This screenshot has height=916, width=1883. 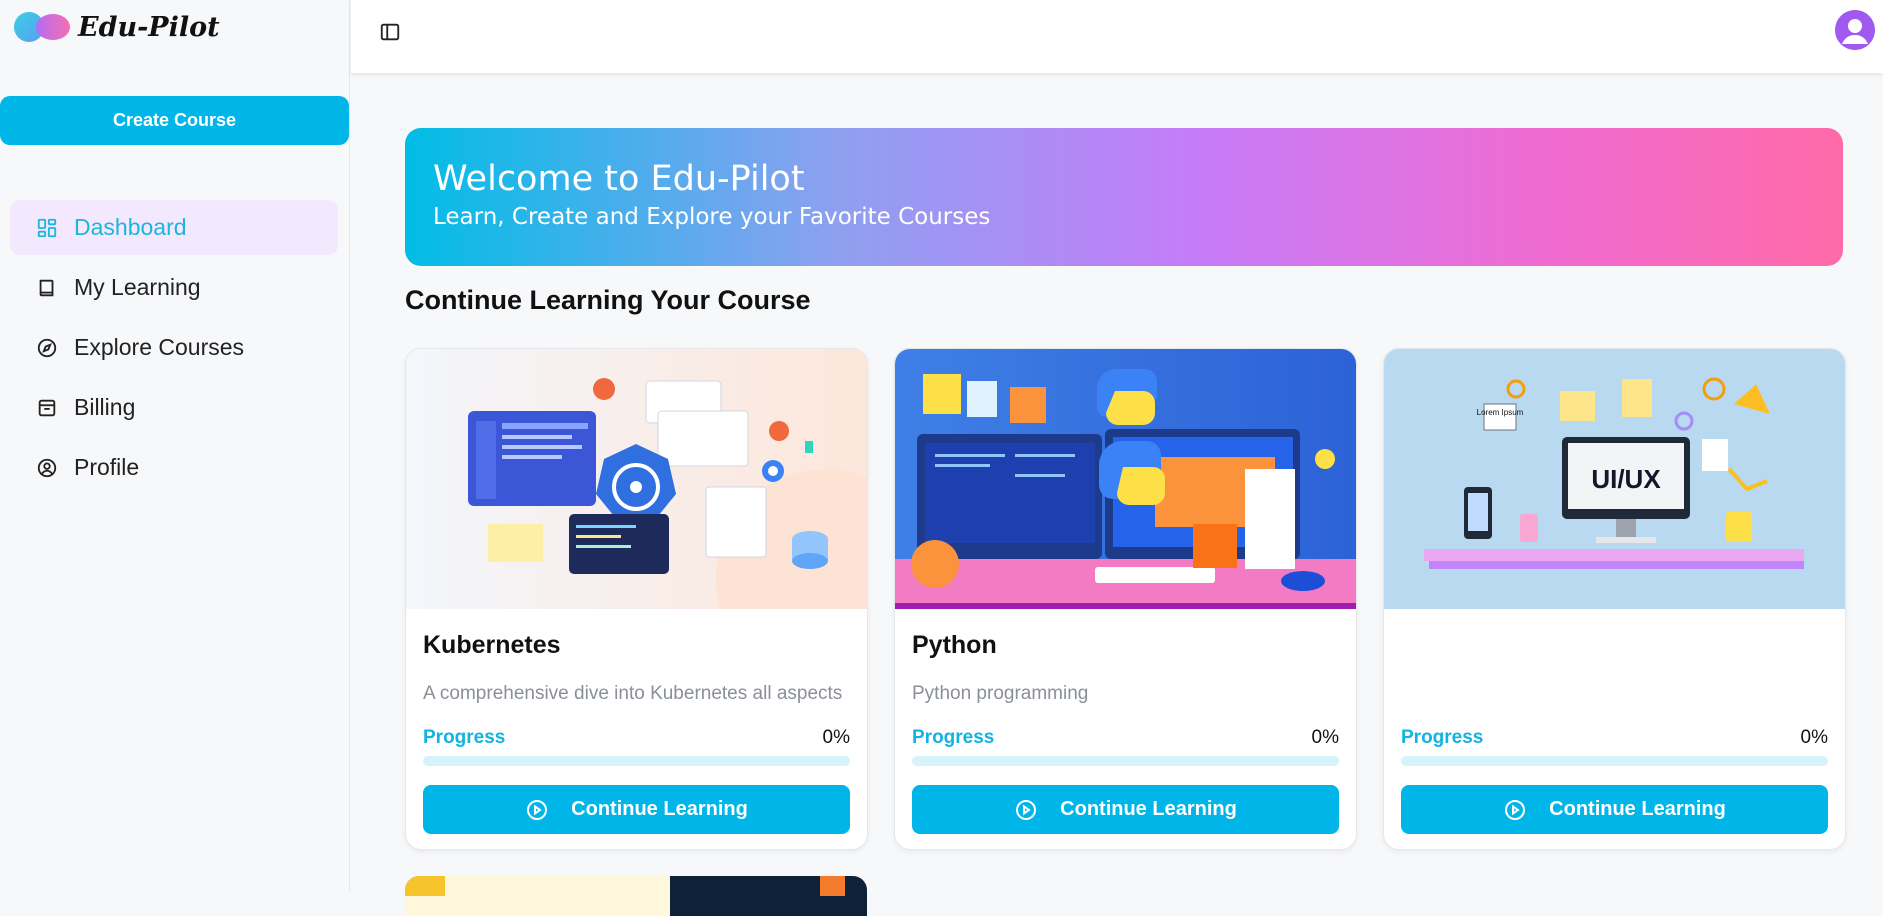 I want to click on course-thumbnail: UI/UX Lorem Ipsum, so click(x=1614, y=479).